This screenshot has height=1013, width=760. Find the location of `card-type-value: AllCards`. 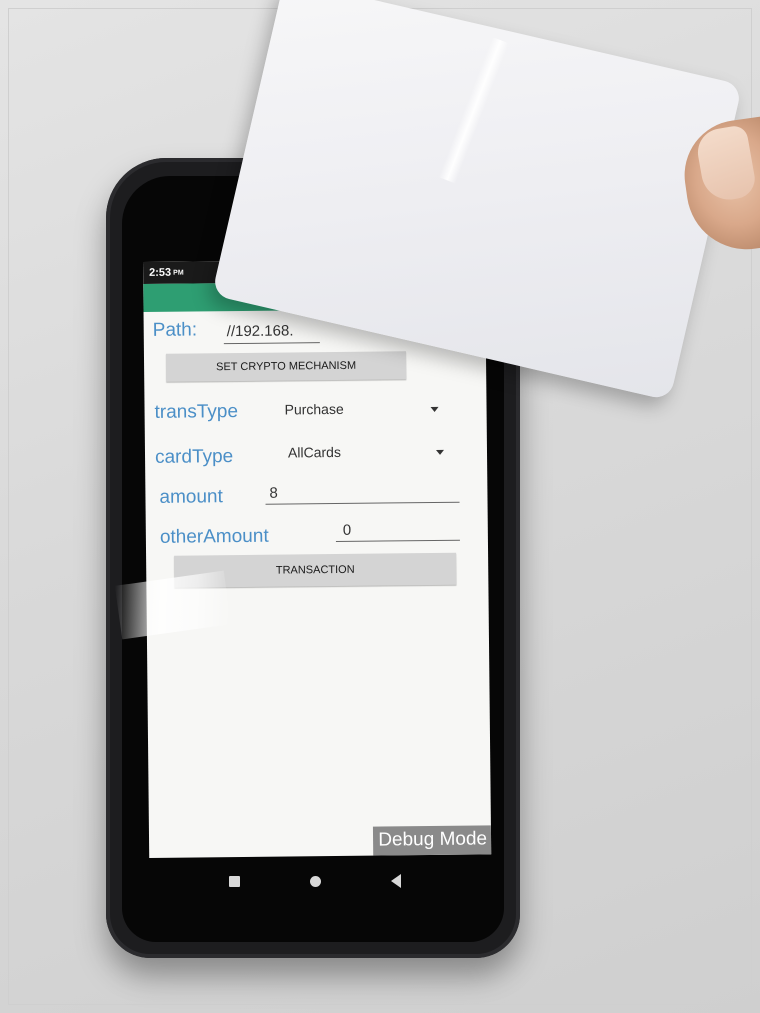

card-type-value: AllCards is located at coordinates (314, 452).